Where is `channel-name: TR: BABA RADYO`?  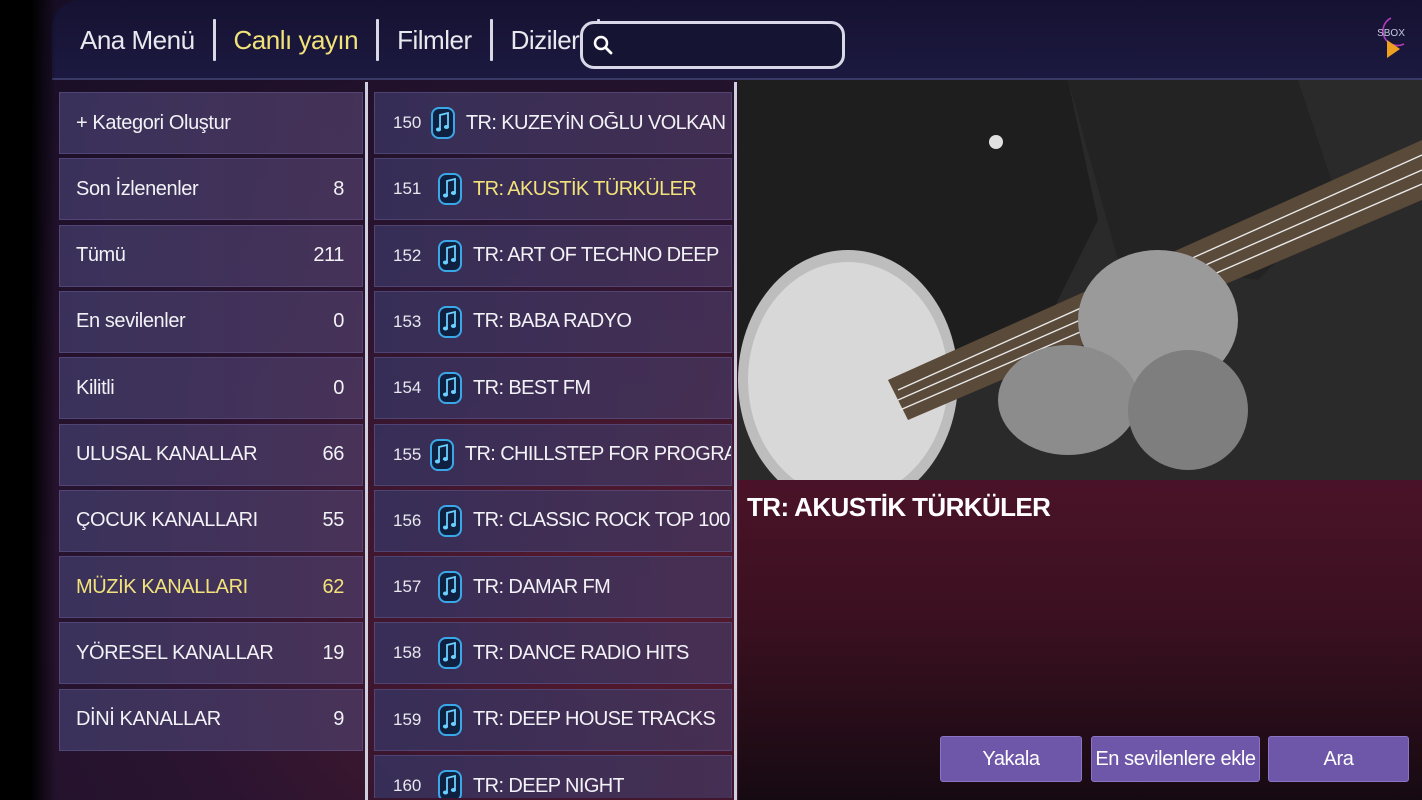 channel-name: TR: BABA RADYO is located at coordinates (552, 321).